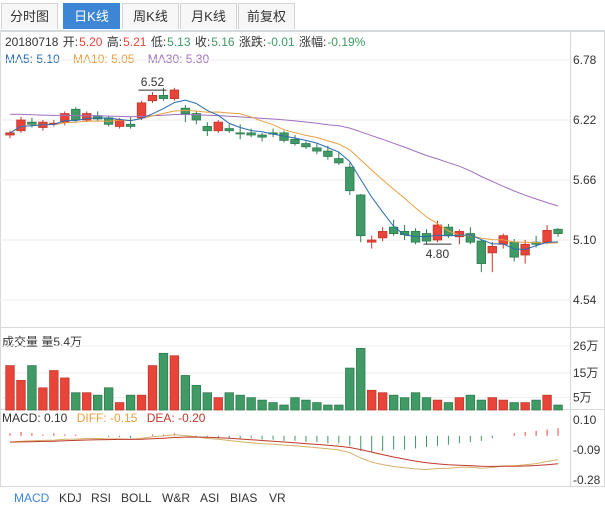  Describe the element at coordinates (176, 498) in the screenshot. I see `ind-tab-wr: W&R` at that location.